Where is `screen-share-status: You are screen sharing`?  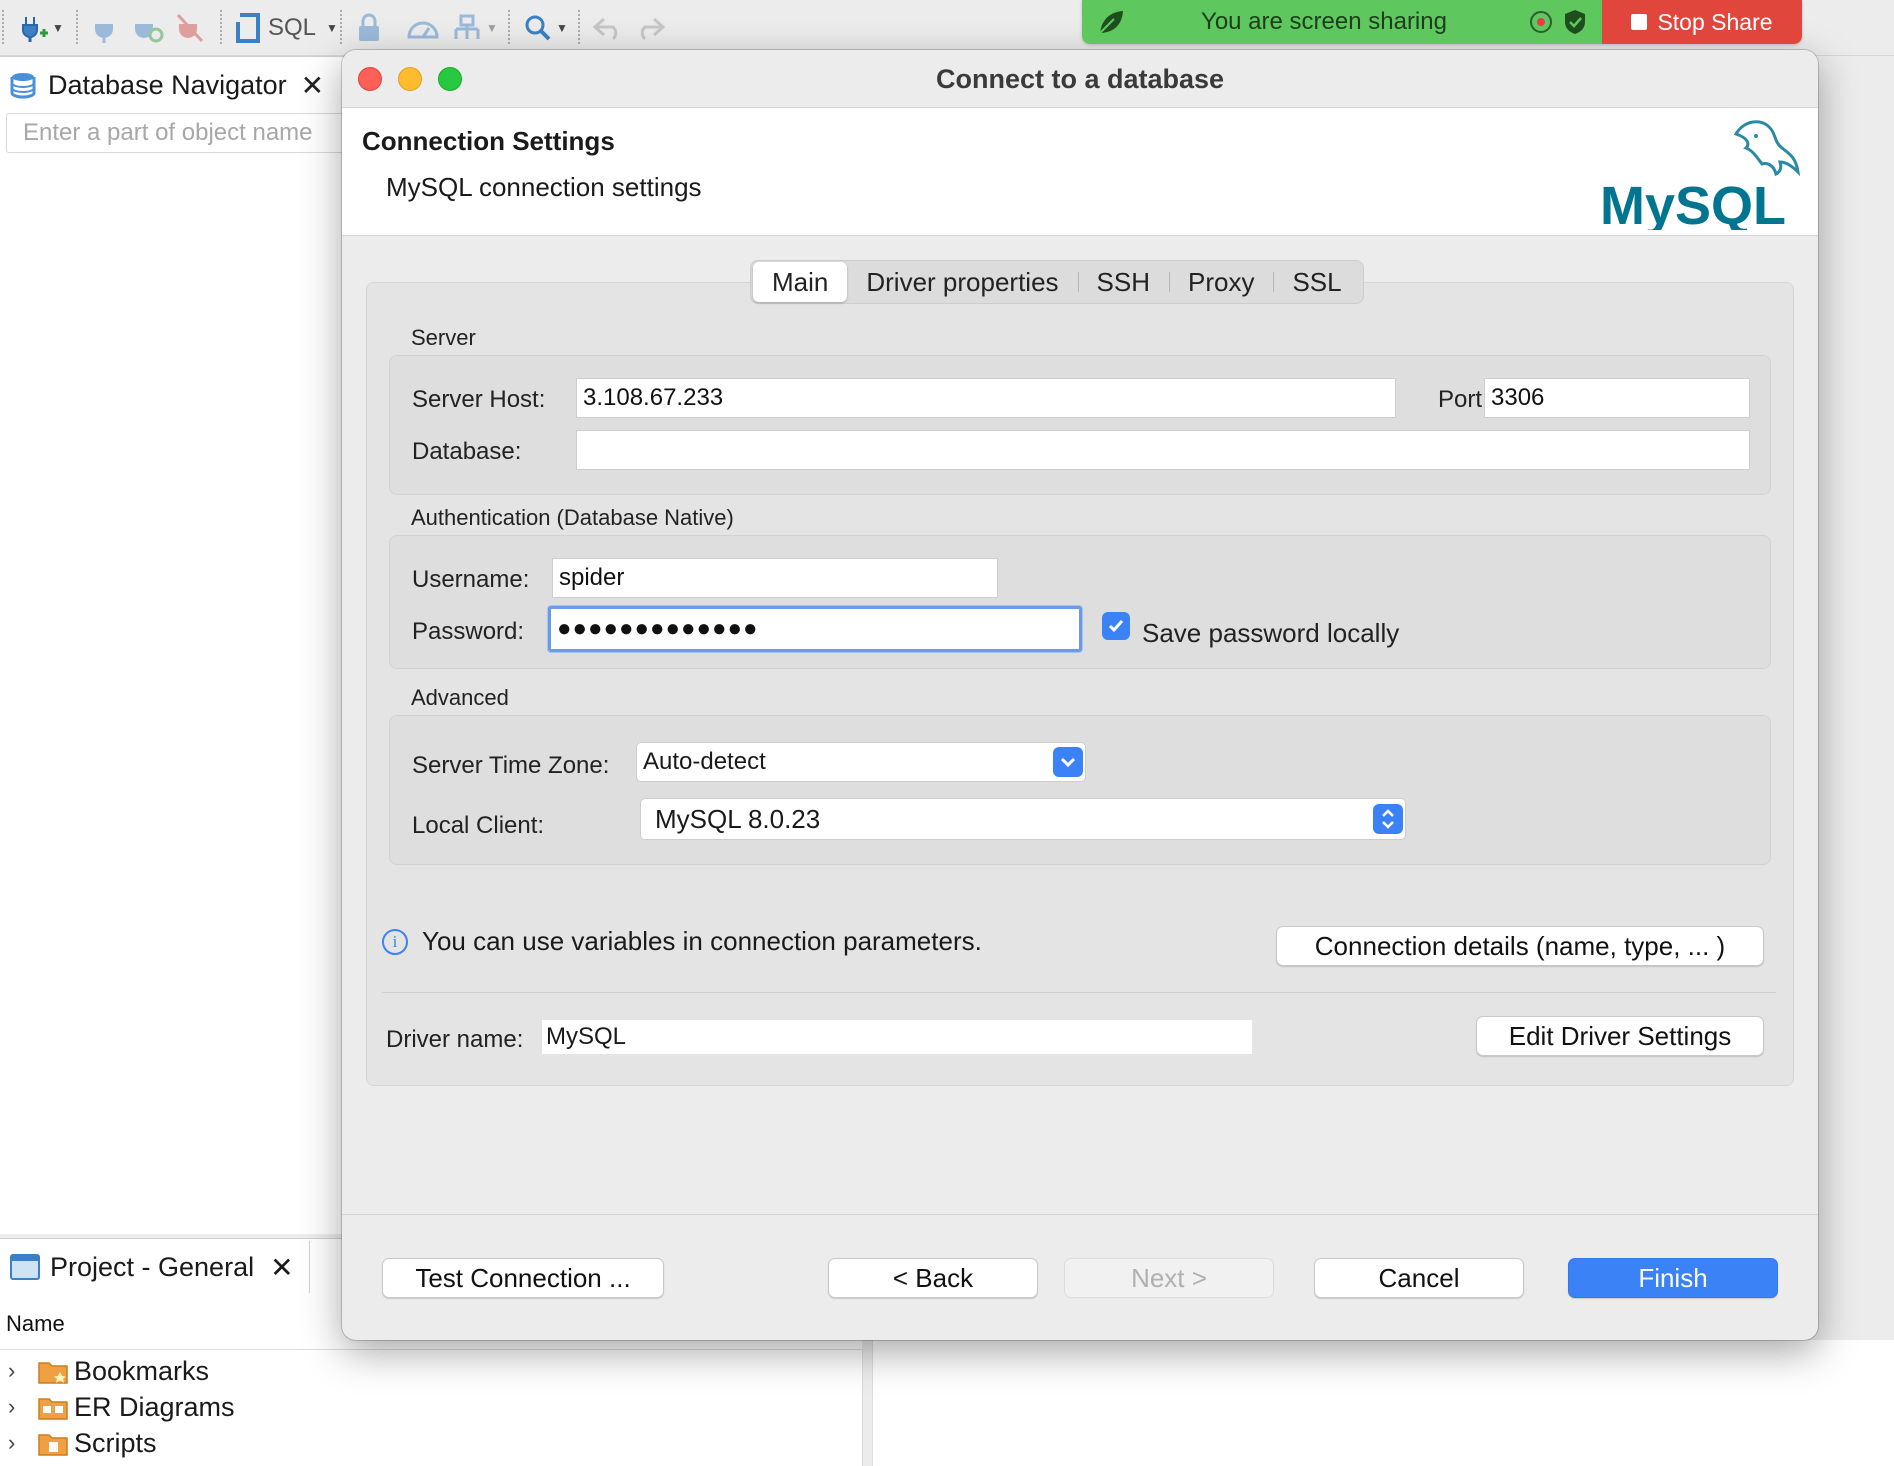
screen-share-status: You are screen sharing is located at coordinates (1342, 22).